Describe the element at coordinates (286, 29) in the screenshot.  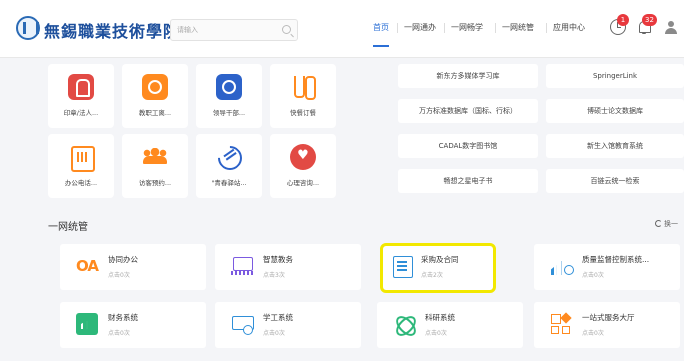
I see `search-icon` at that location.